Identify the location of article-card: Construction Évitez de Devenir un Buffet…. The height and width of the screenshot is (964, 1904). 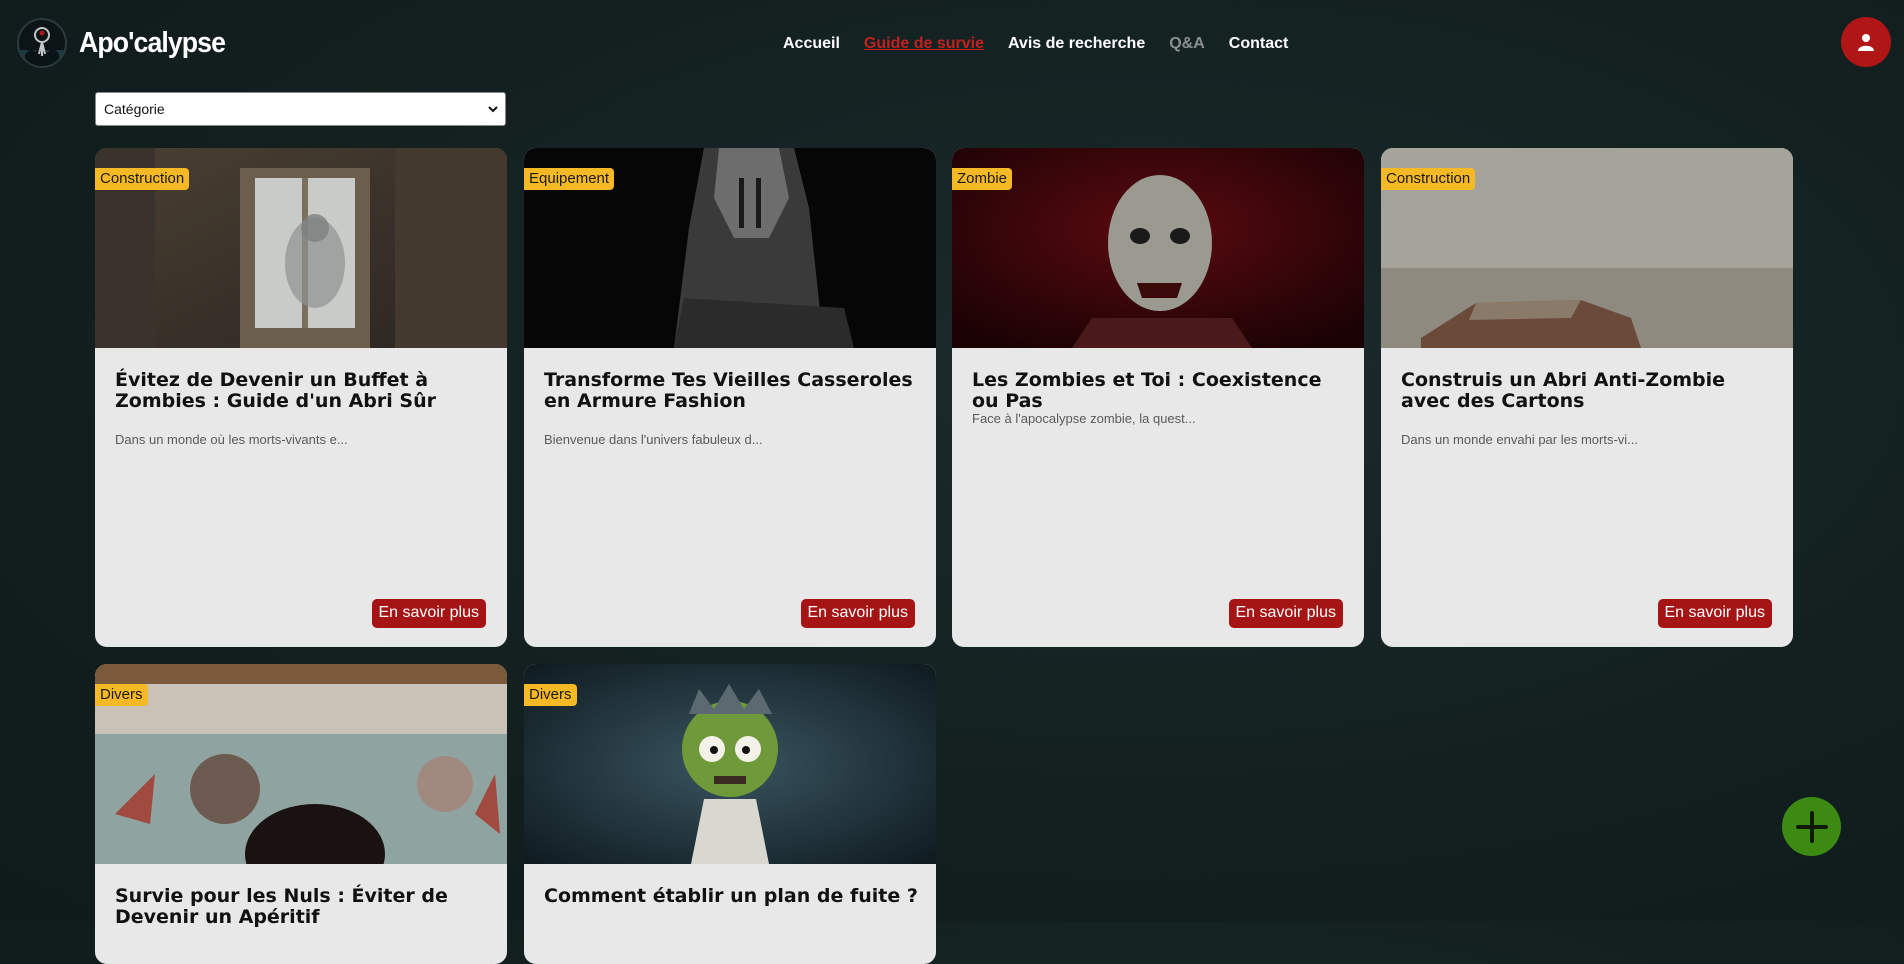
(301, 397).